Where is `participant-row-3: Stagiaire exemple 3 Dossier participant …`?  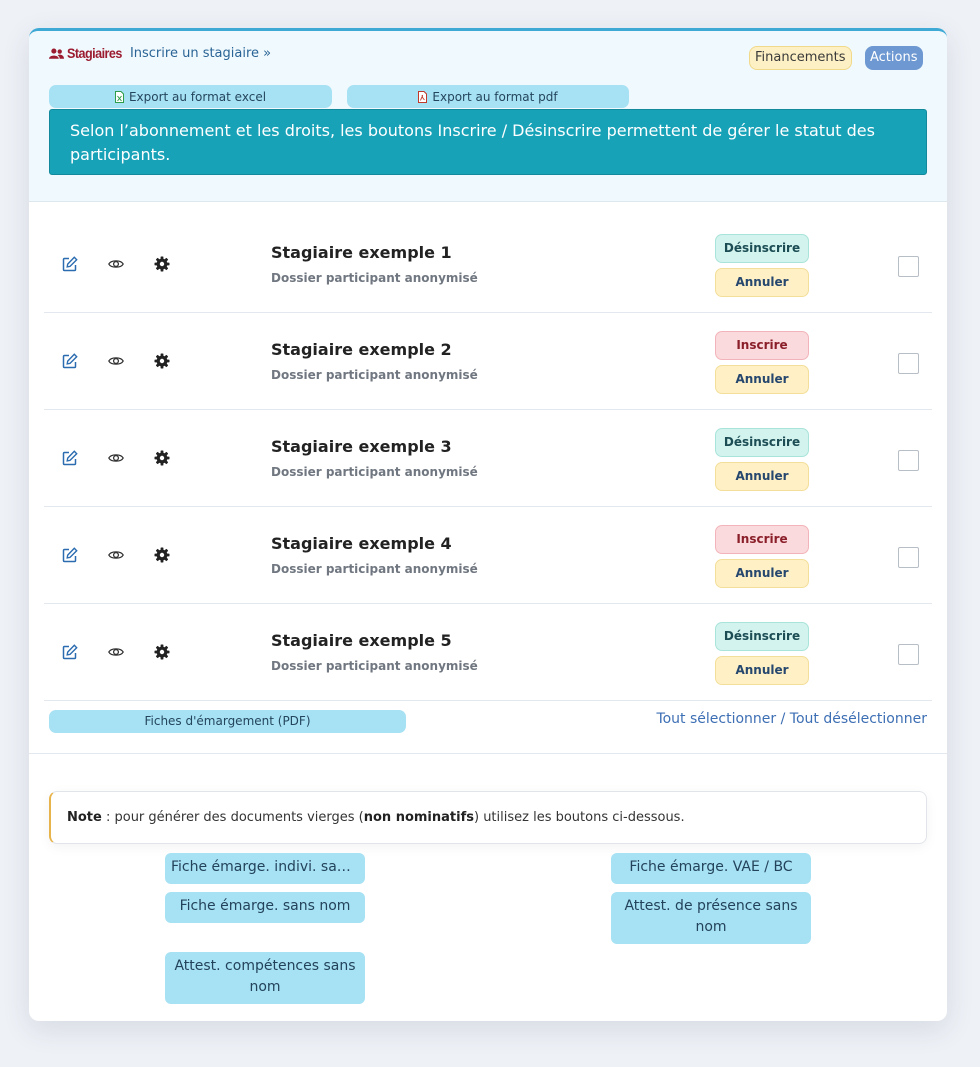
participant-row-3: Stagiaire exemple 3 Dossier participant … is located at coordinates (488, 458).